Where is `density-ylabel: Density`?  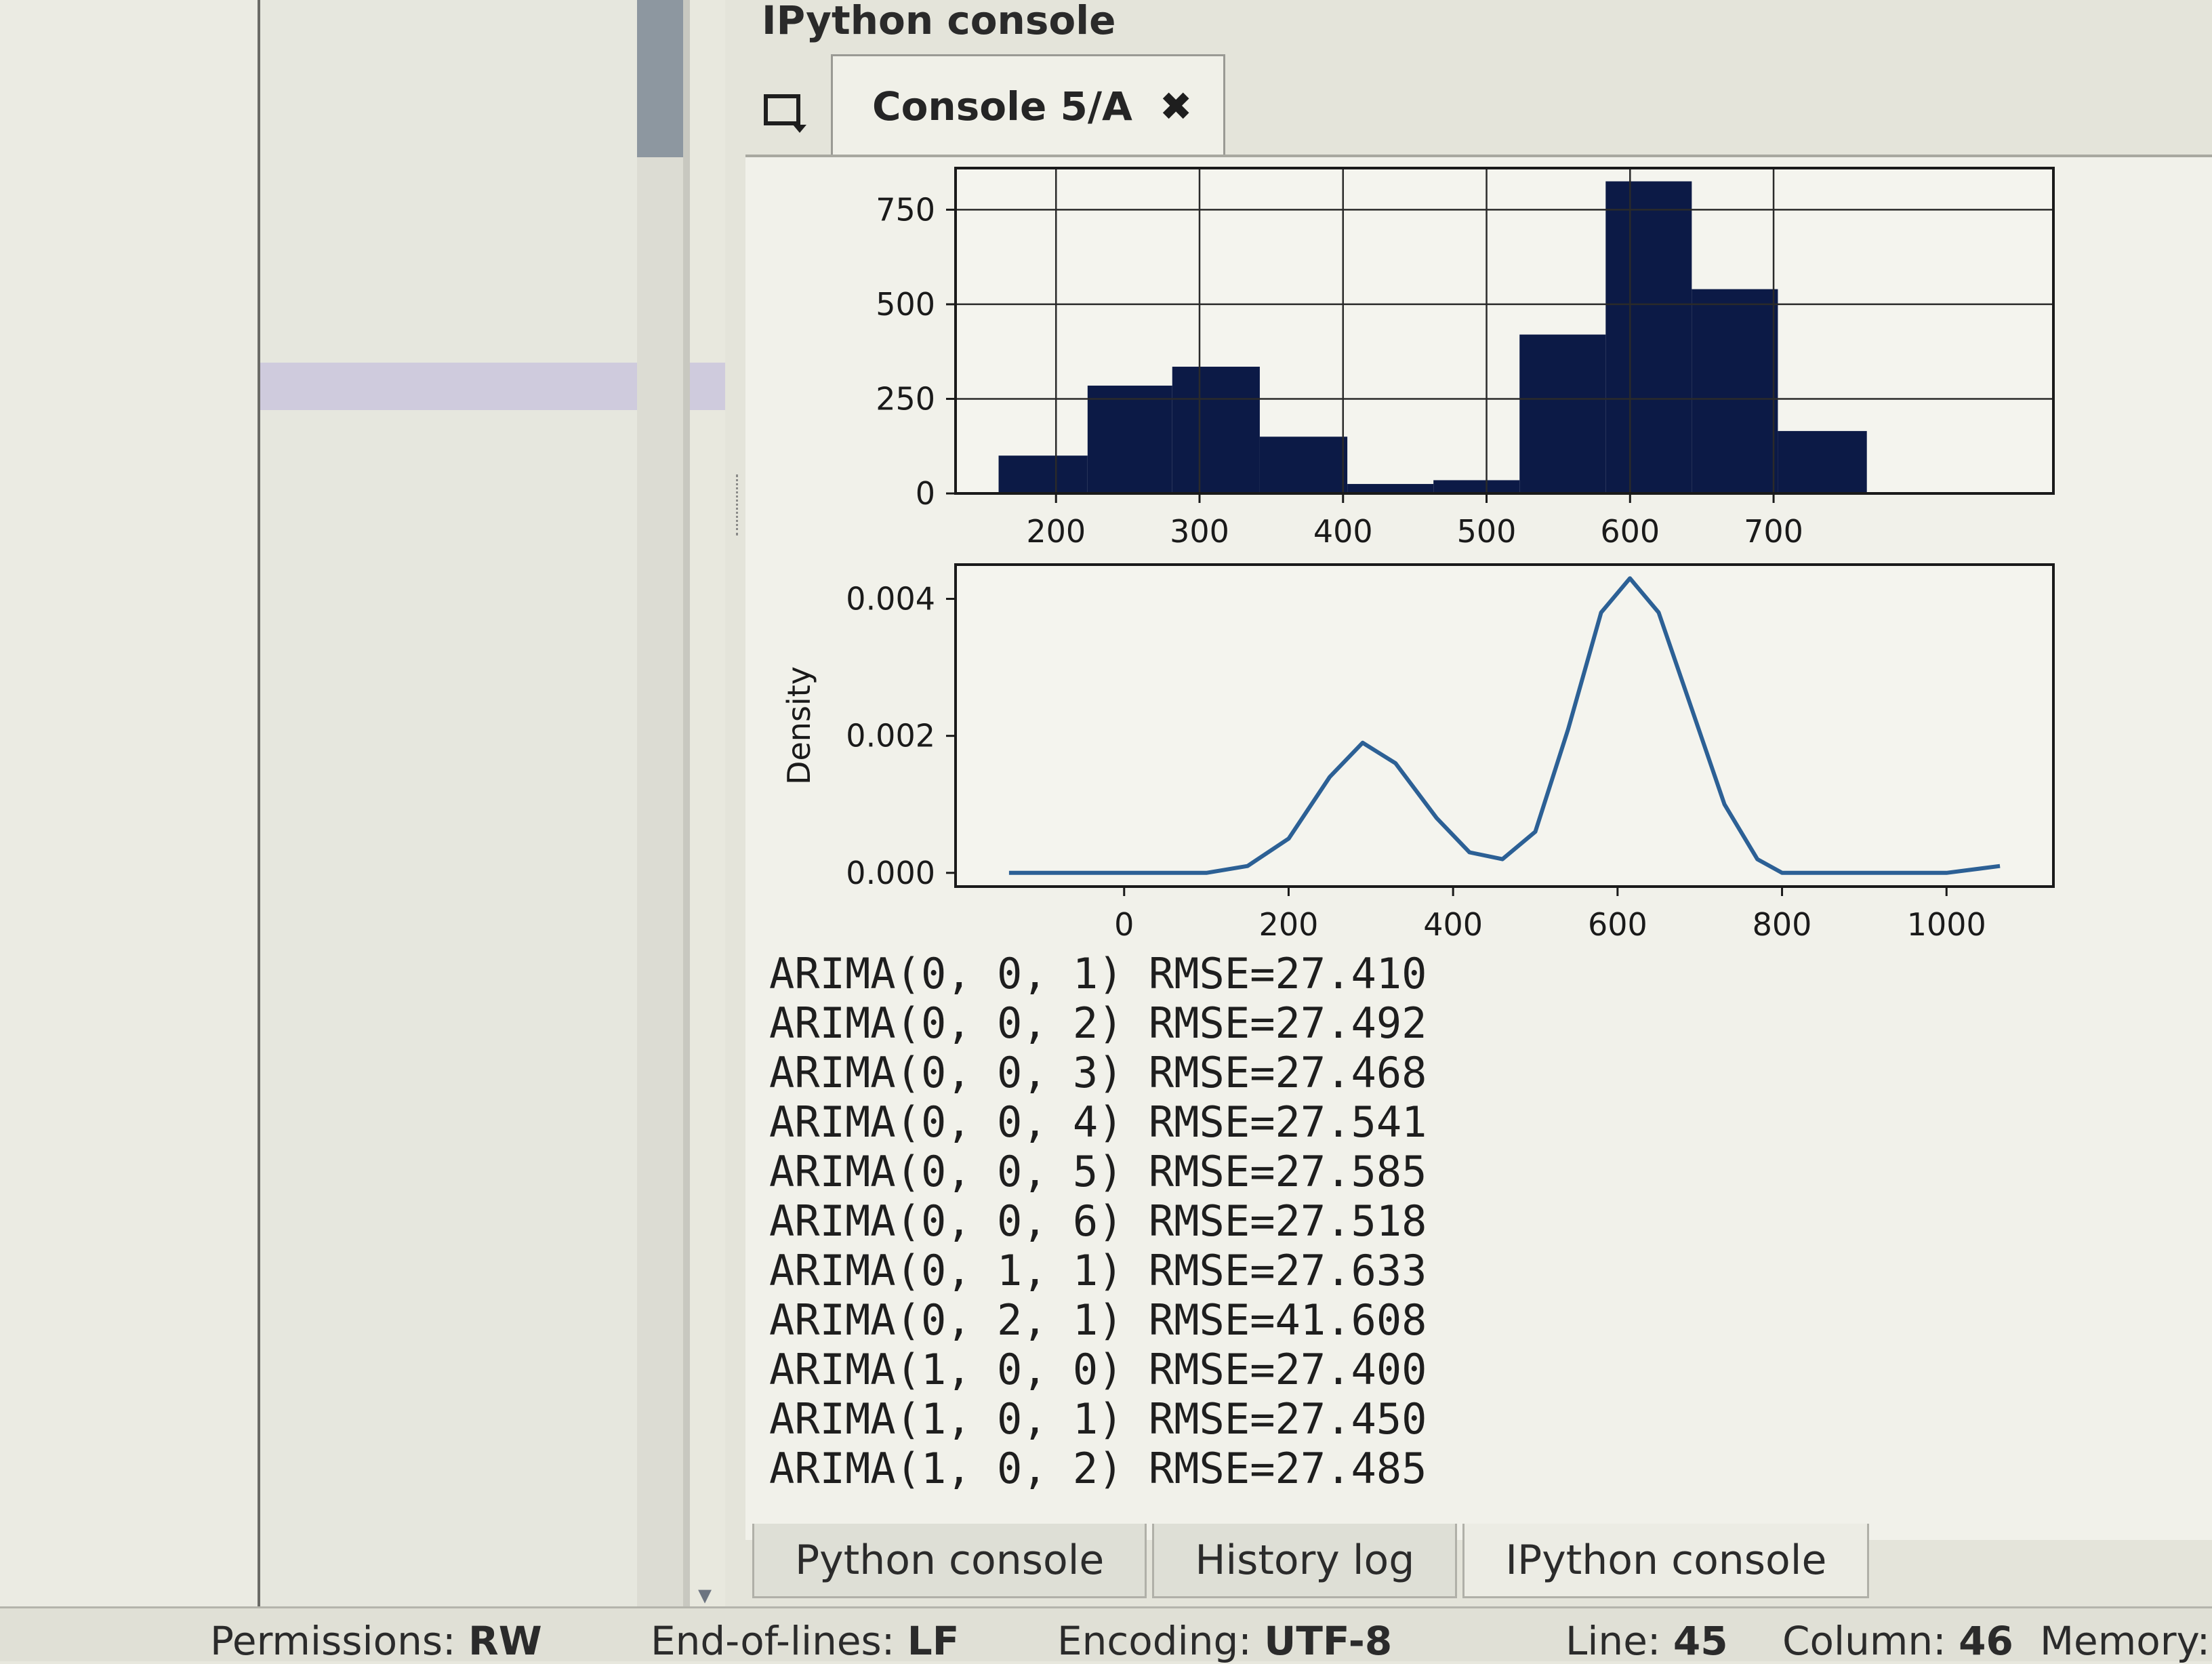 density-ylabel: Density is located at coordinates (799, 725).